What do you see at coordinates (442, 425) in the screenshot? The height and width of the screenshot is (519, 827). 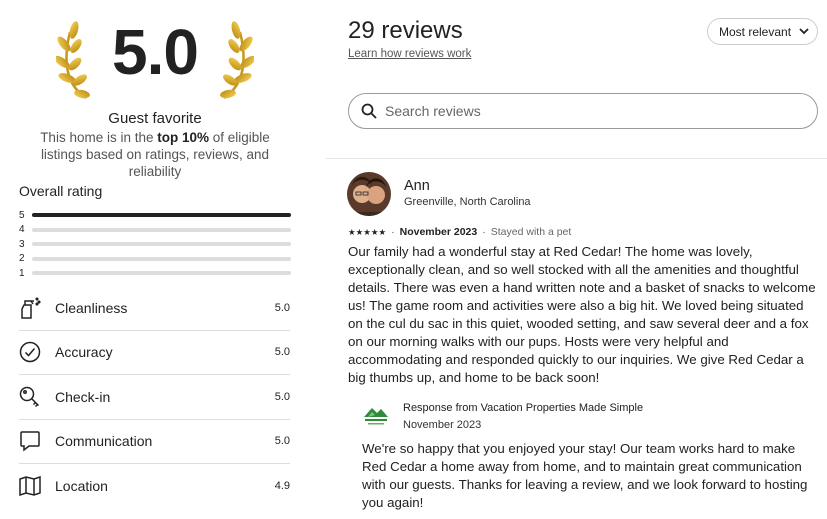 I see `host-response-date: November 2023` at bounding box center [442, 425].